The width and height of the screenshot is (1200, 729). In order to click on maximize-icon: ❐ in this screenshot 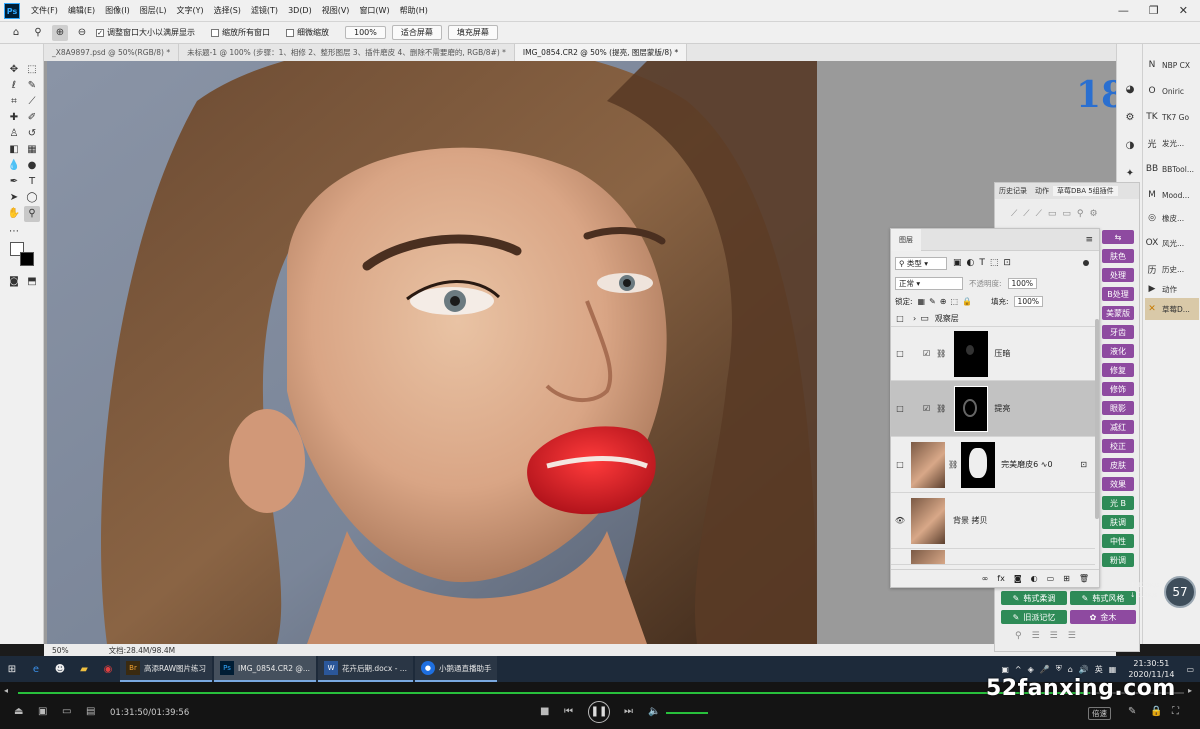, I will do `click(1154, 10)`.